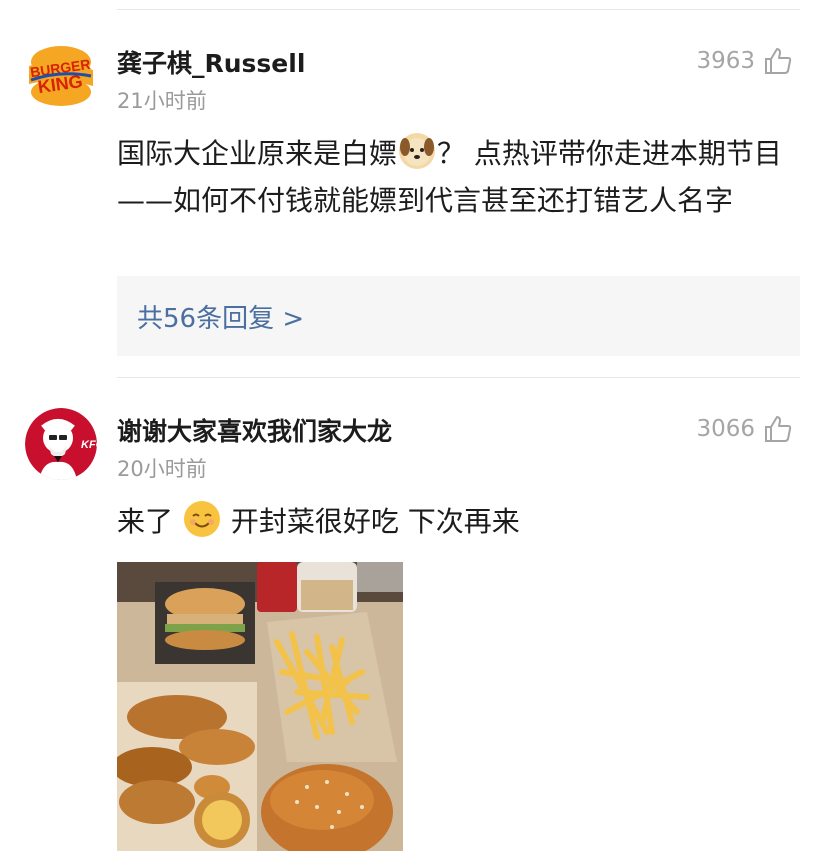 This screenshot has height=859, width=828. I want to click on like-button: 3963, so click(744, 61).